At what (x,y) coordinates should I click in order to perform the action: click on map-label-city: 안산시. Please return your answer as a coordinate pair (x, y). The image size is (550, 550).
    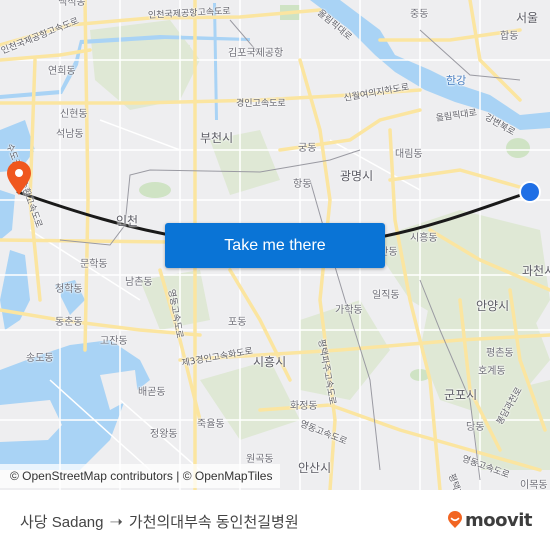
    Looking at the image, I should click on (315, 468).